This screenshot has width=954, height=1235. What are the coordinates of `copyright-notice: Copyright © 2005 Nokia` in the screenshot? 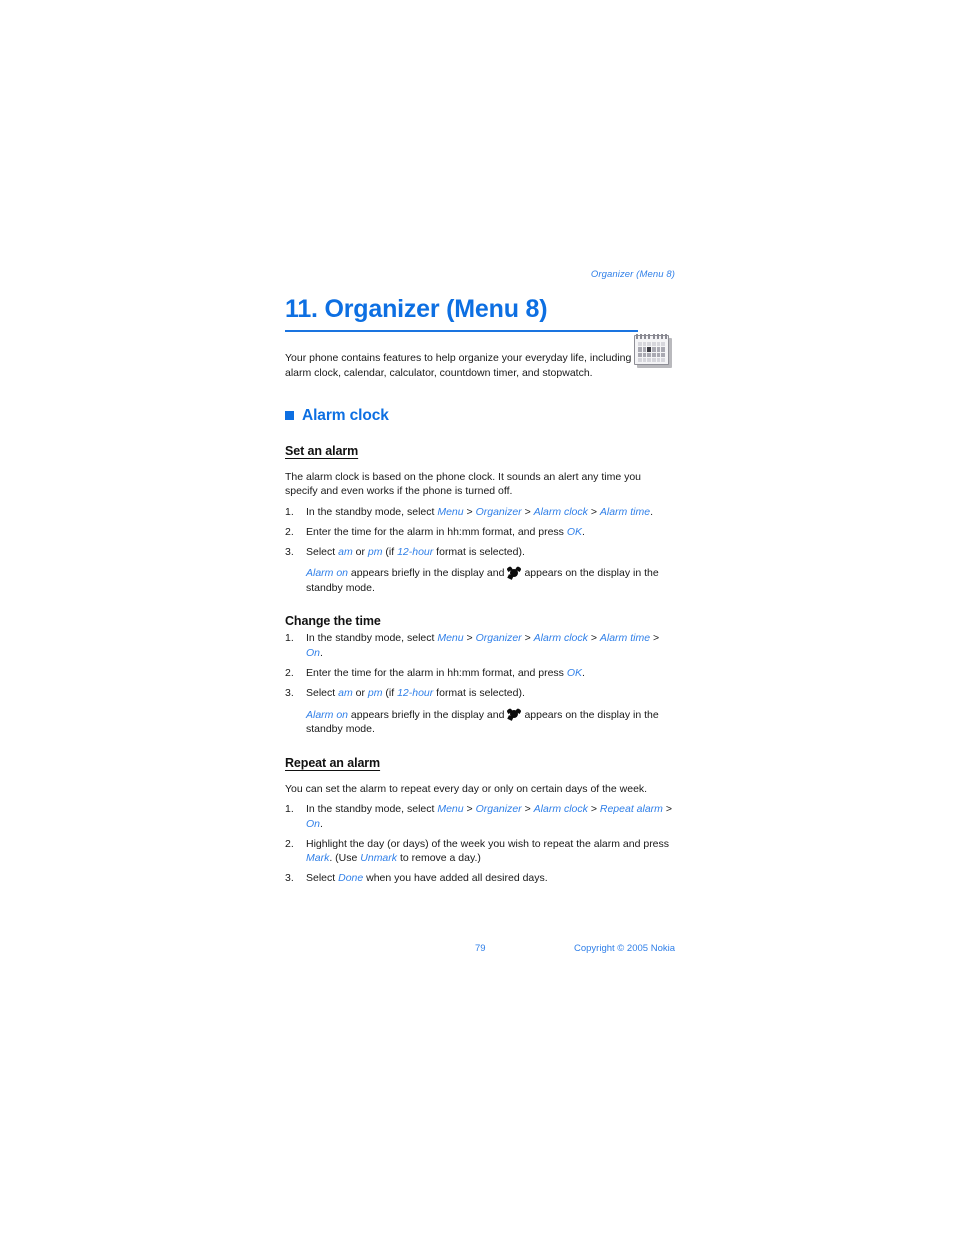 It's located at (624, 948).